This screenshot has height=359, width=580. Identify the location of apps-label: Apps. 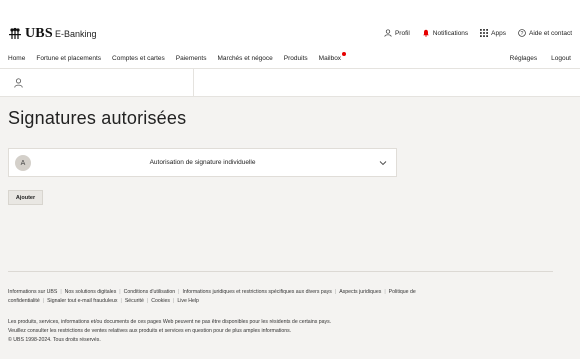
(498, 33).